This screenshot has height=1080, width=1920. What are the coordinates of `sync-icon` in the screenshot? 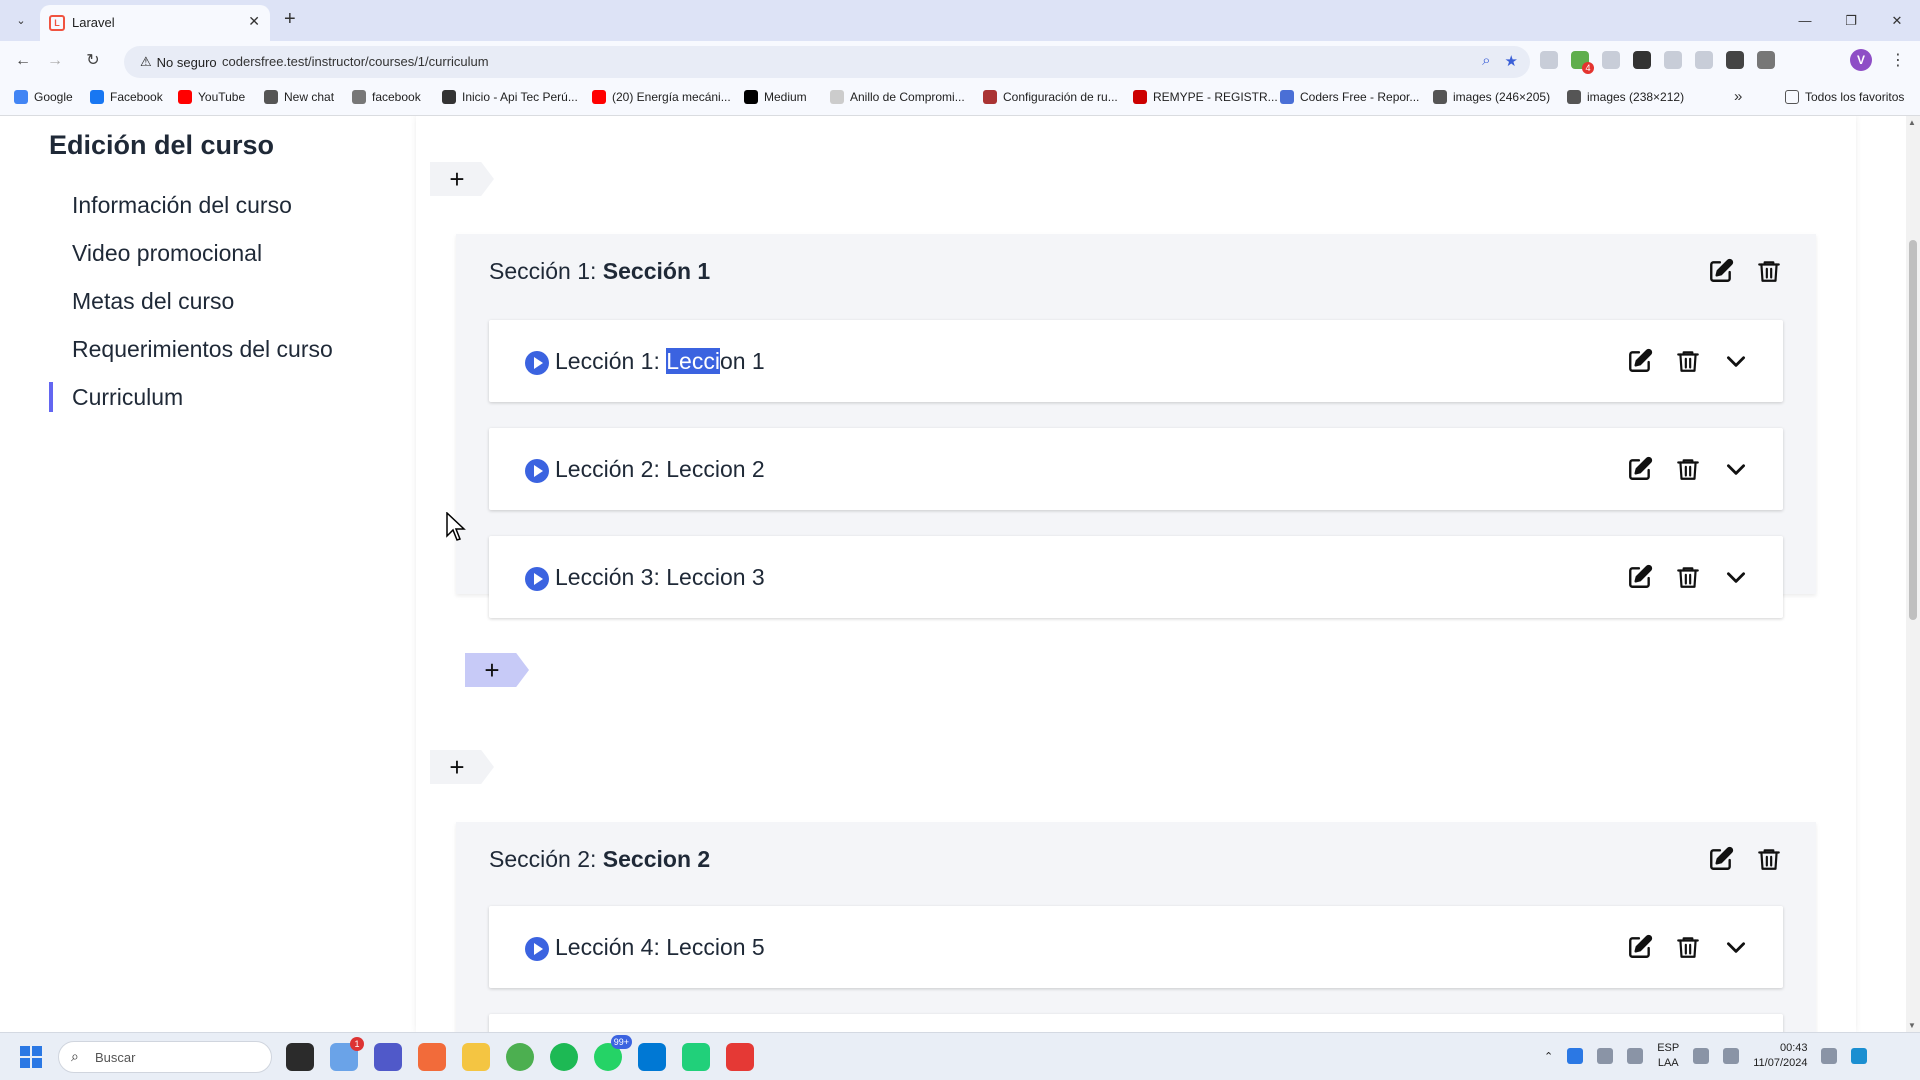 It's located at (1605, 1056).